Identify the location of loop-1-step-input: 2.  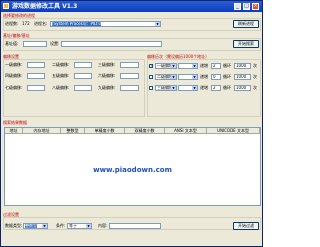
(216, 66).